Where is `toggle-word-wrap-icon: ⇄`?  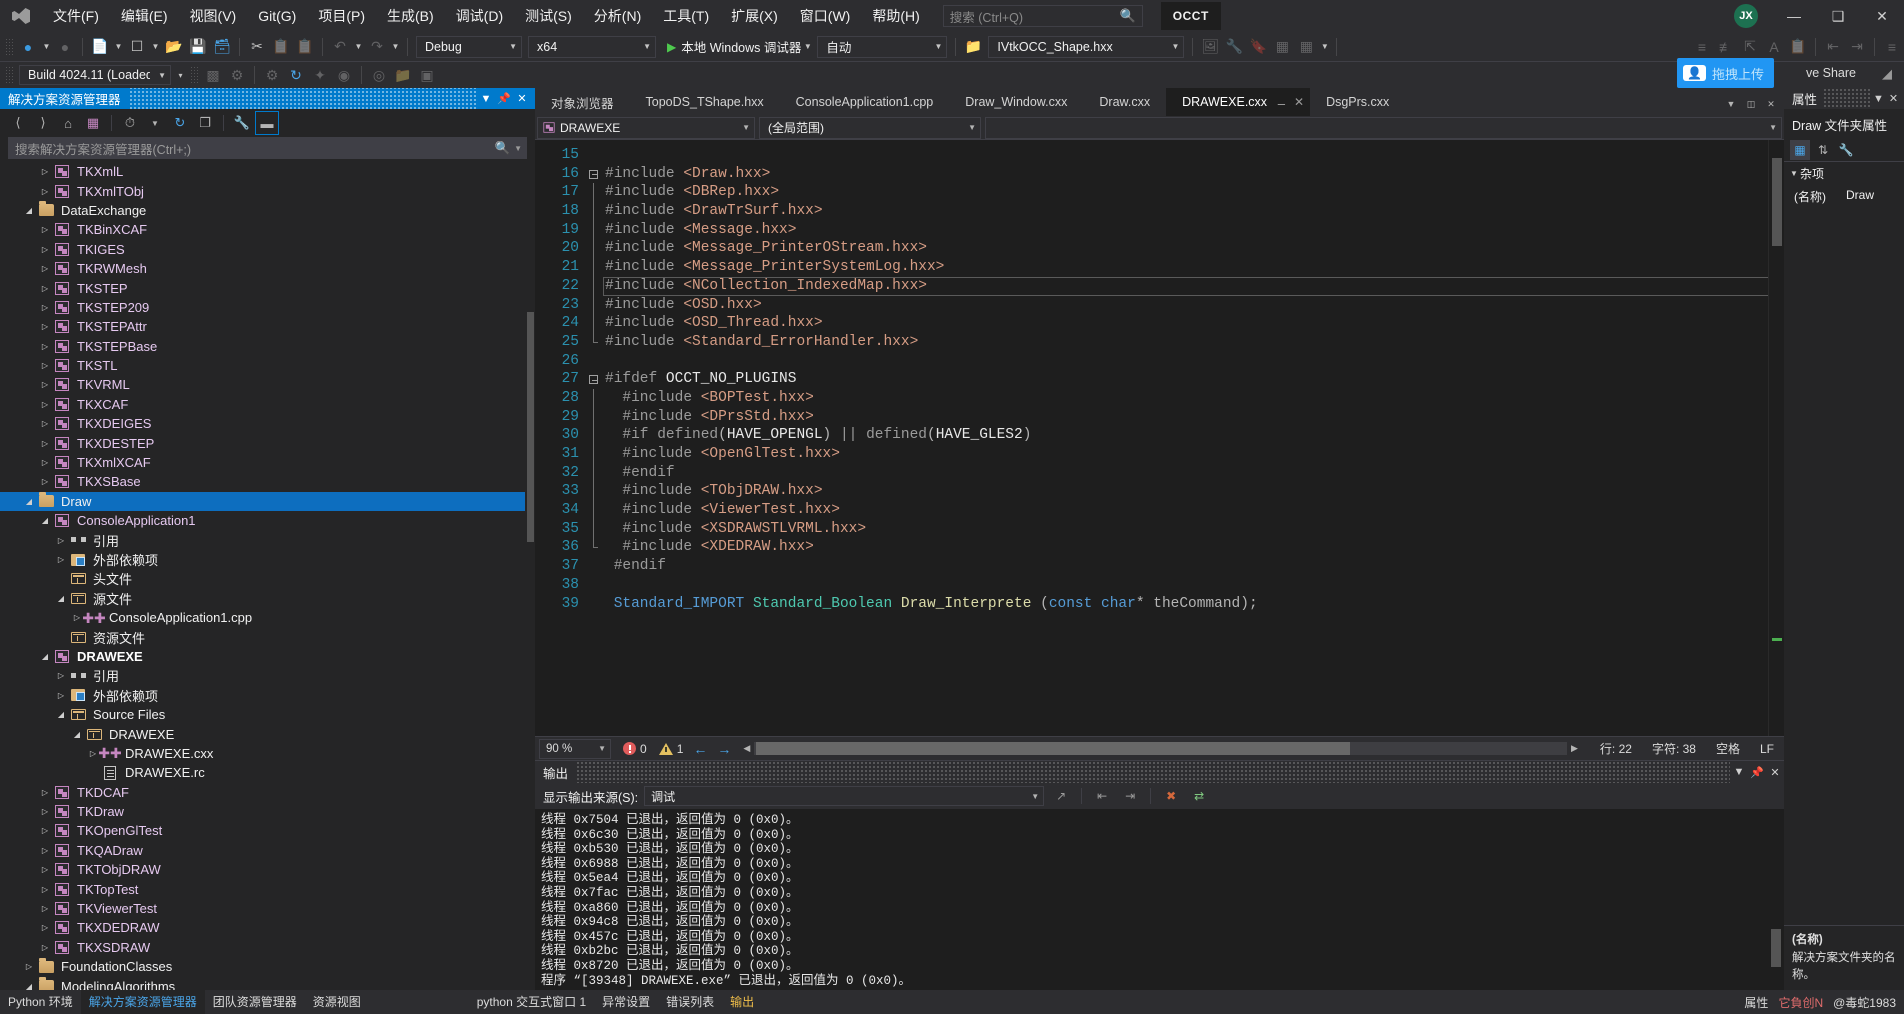 toggle-word-wrap-icon: ⇄ is located at coordinates (1199, 796).